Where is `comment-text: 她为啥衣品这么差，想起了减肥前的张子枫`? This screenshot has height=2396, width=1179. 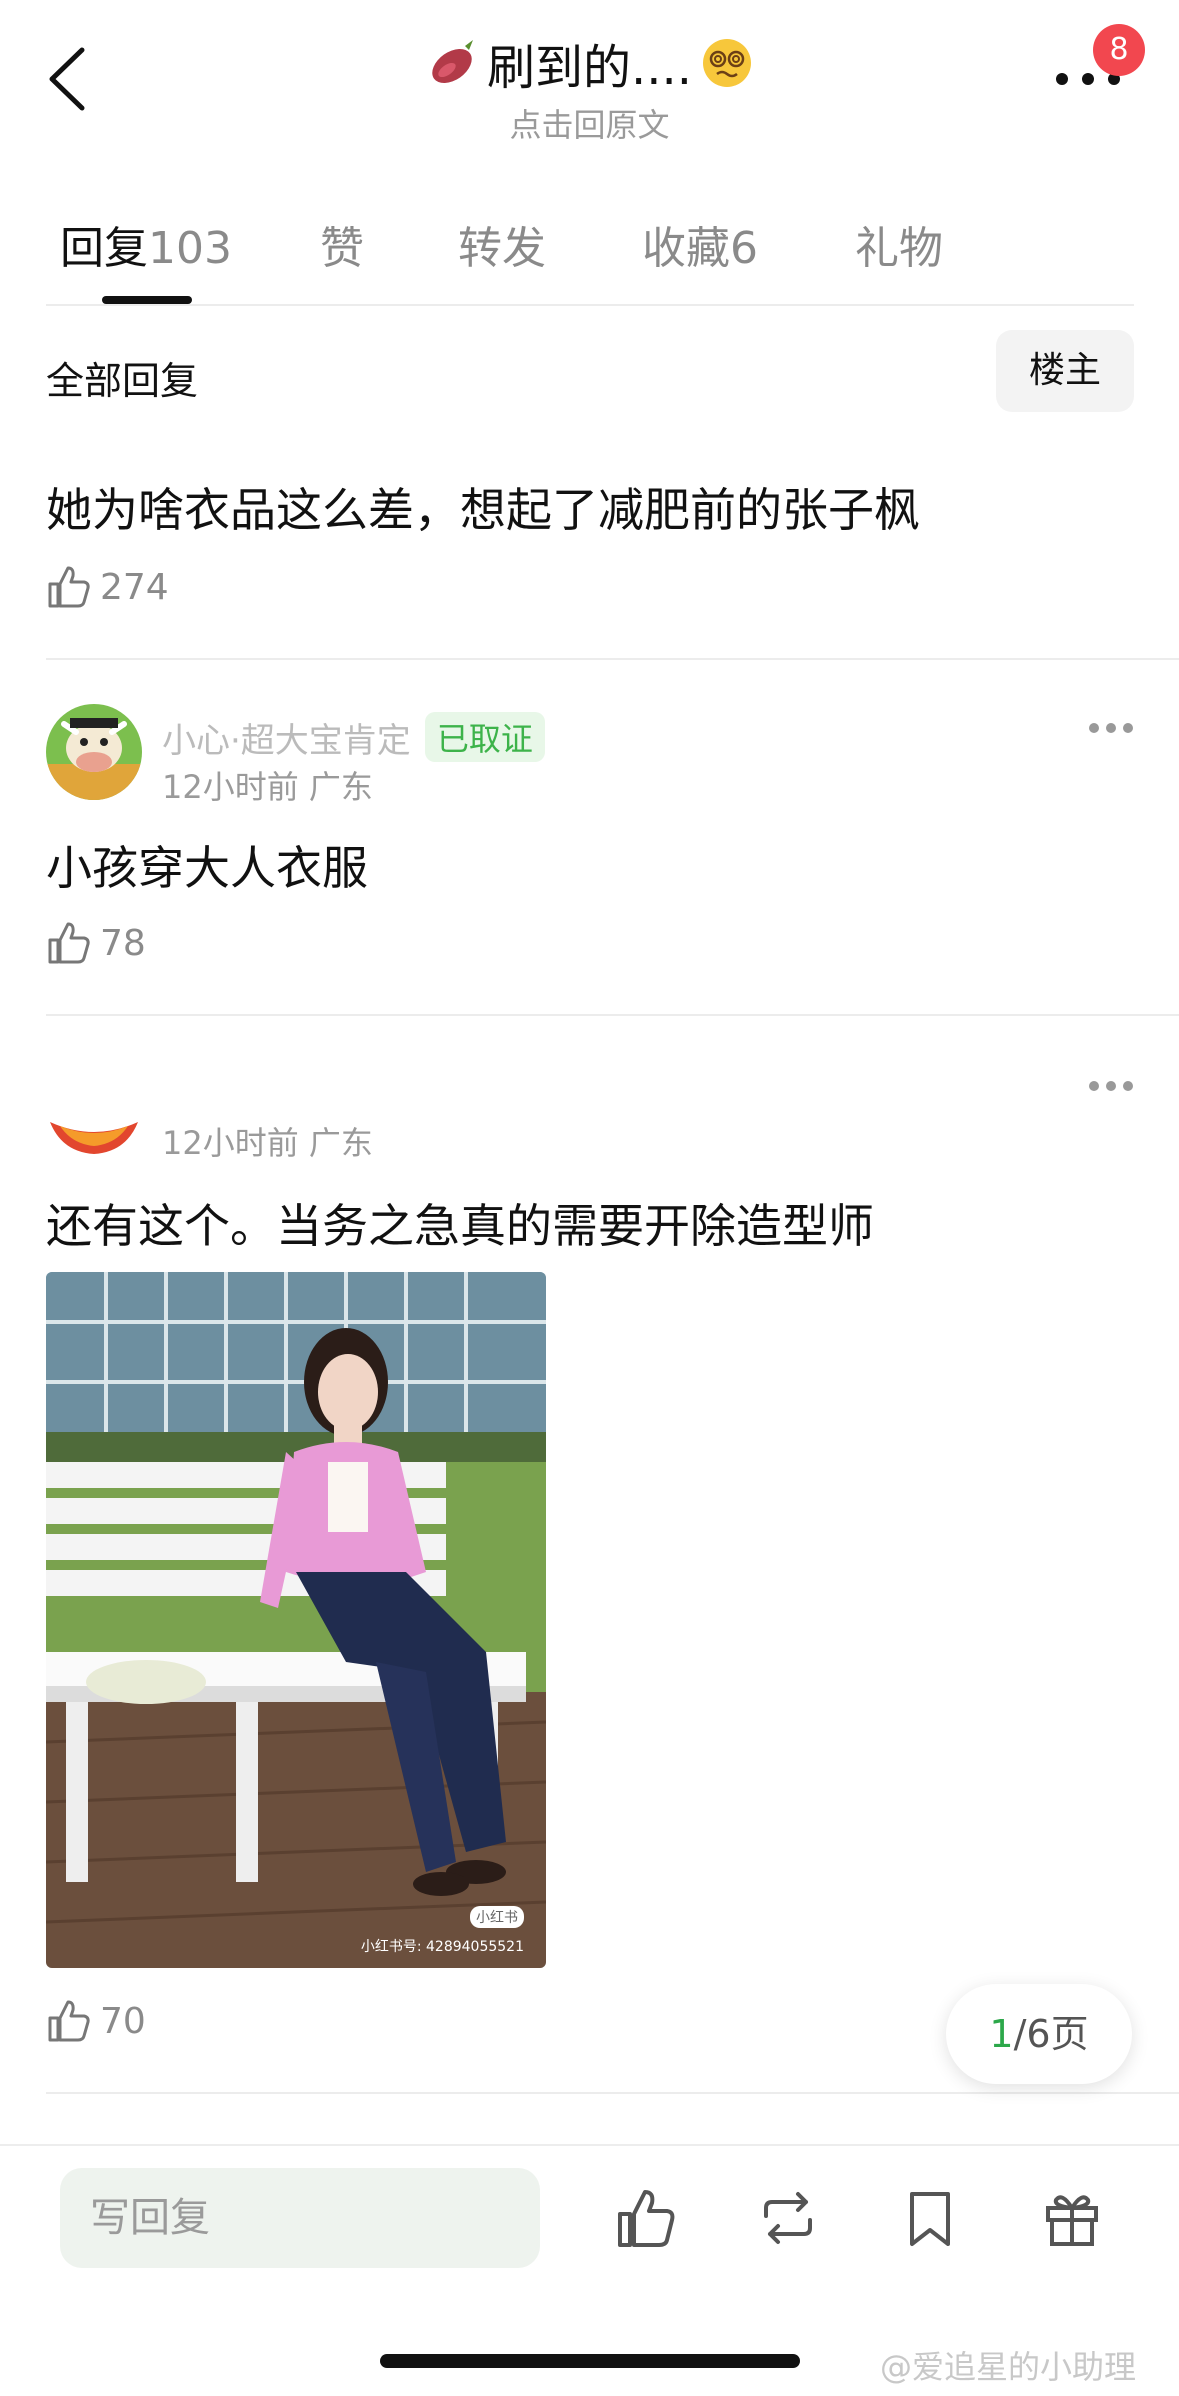
comment-text: 她为啥衣品这么差，想起了减肥前的张子枫 is located at coordinates (483, 510).